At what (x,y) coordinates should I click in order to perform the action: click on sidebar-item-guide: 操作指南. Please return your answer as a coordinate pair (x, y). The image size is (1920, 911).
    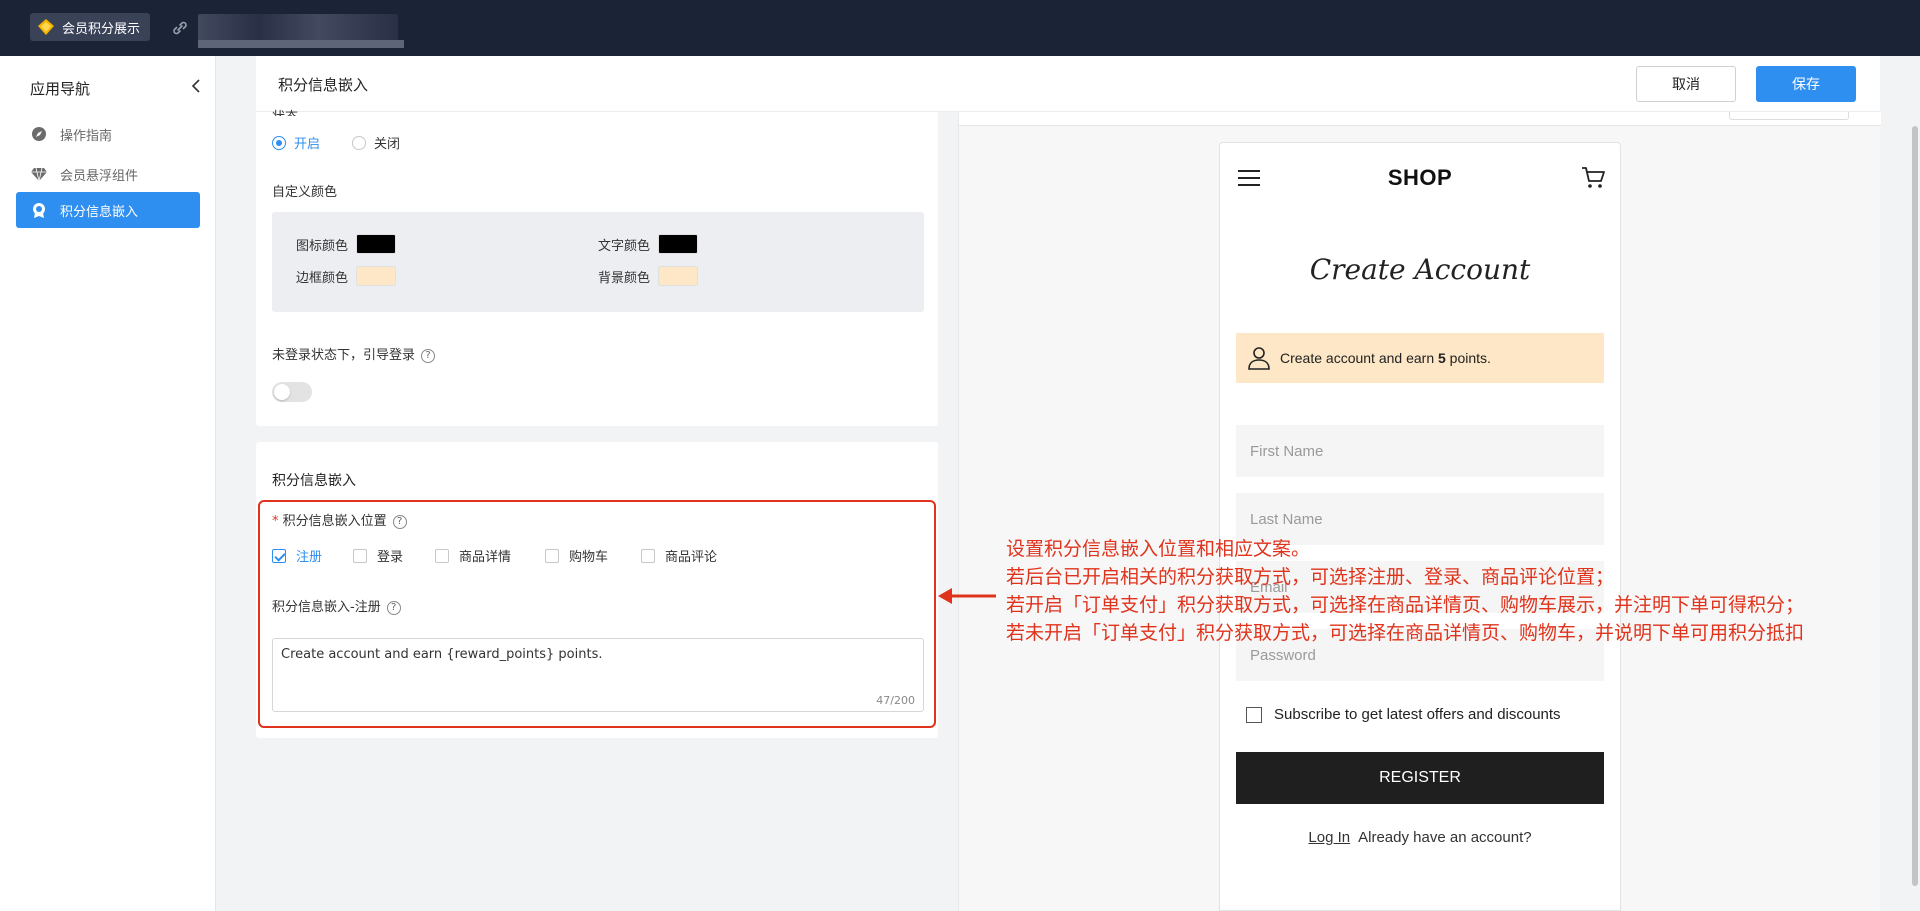
    Looking at the image, I should click on (108, 134).